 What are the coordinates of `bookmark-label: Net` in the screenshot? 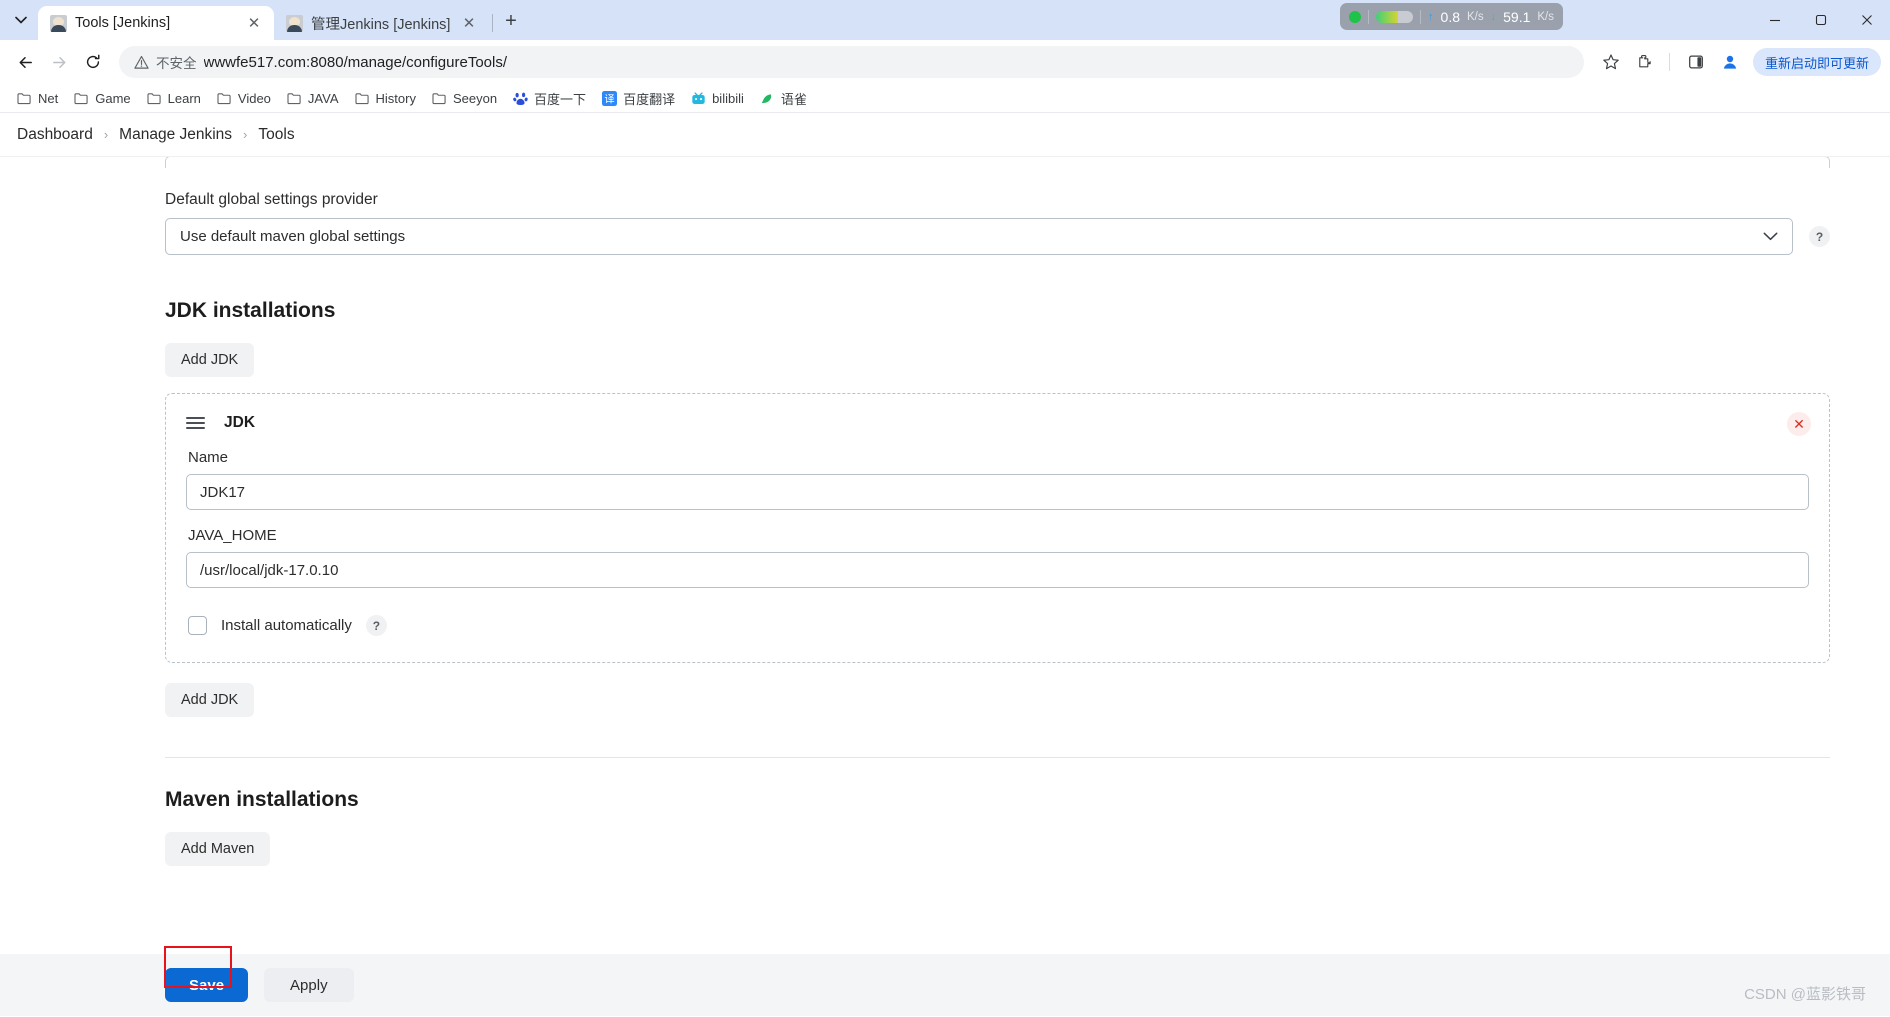 It's located at (48, 98).